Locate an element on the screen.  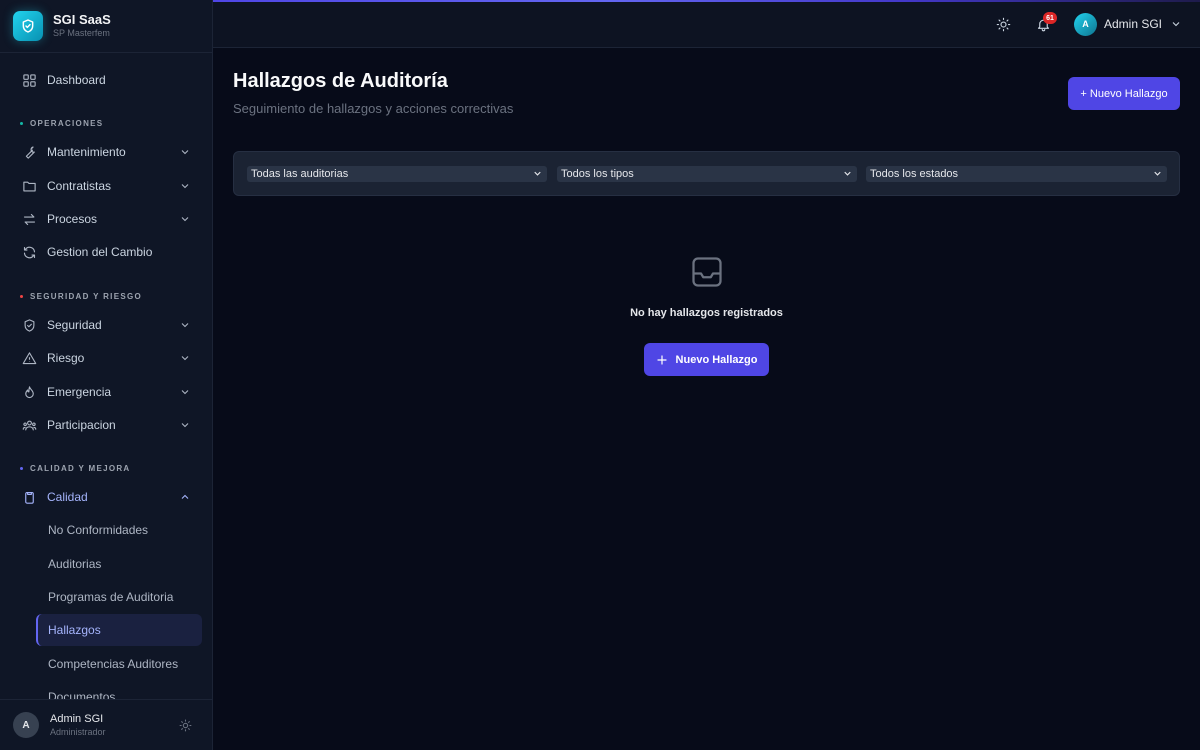
sidebar-item-procesos: Procesos is located at coordinates (108, 219).